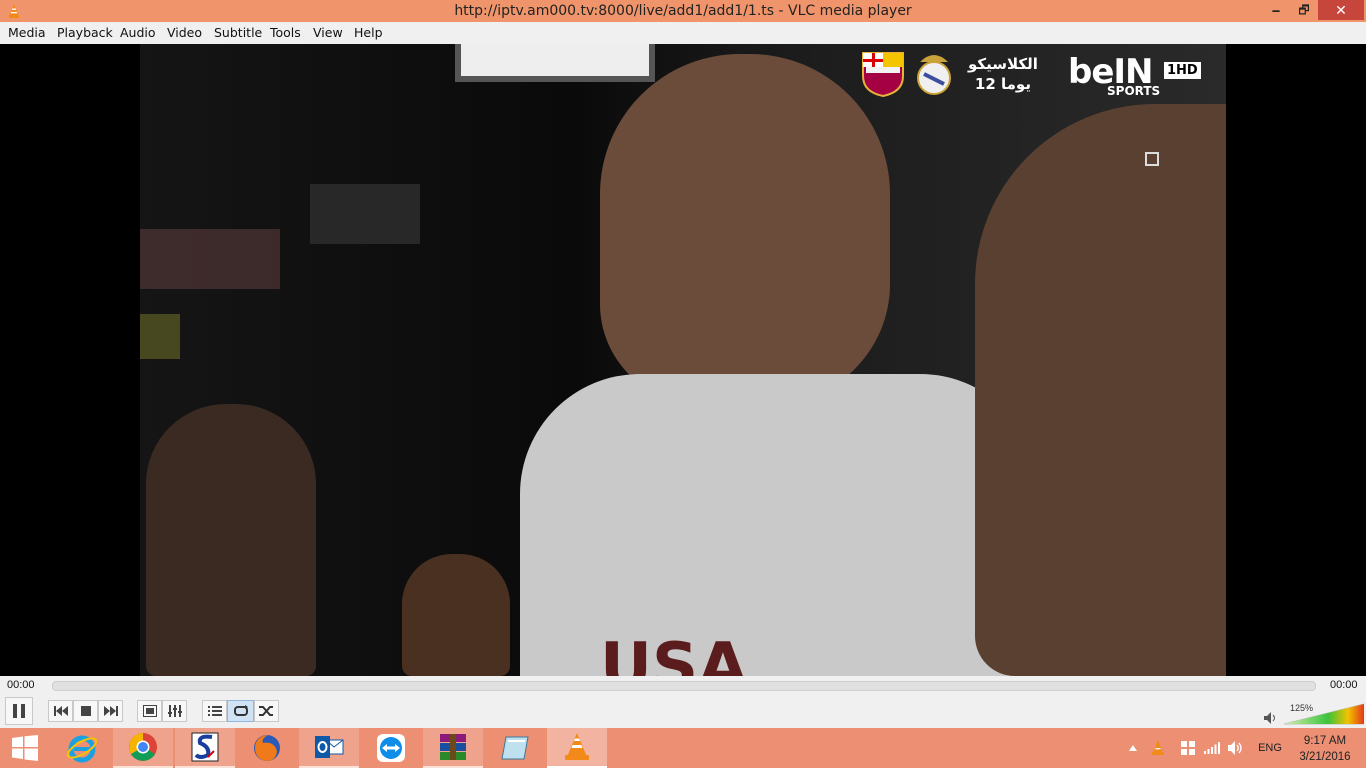 This screenshot has width=1366, height=768. Describe the element at coordinates (27, 32) in the screenshot. I see `menu-media: Media` at that location.